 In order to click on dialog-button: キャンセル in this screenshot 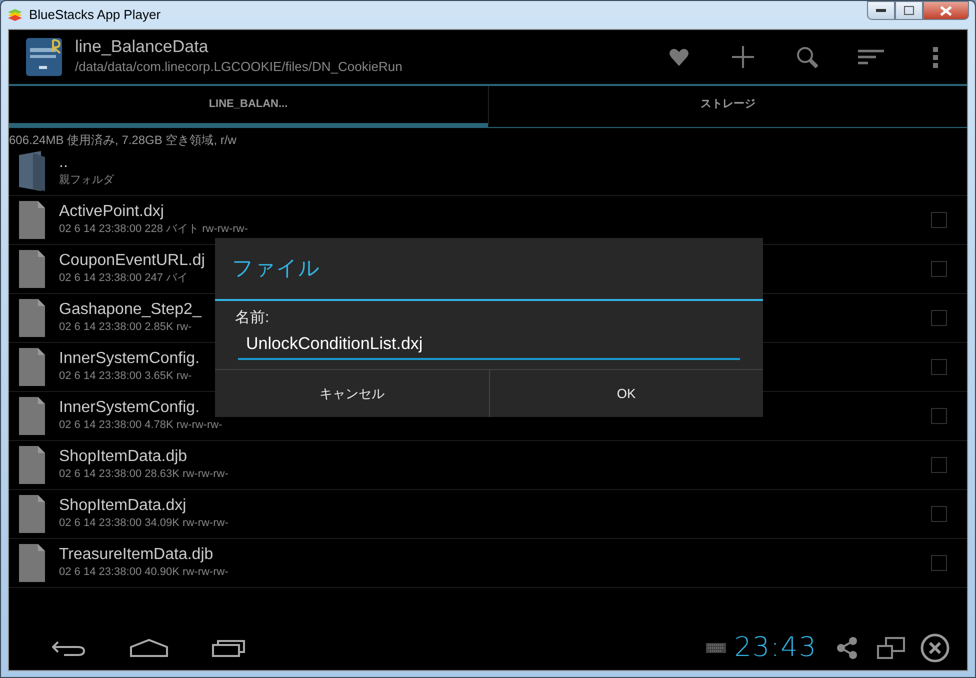, I will do `click(351, 393)`.